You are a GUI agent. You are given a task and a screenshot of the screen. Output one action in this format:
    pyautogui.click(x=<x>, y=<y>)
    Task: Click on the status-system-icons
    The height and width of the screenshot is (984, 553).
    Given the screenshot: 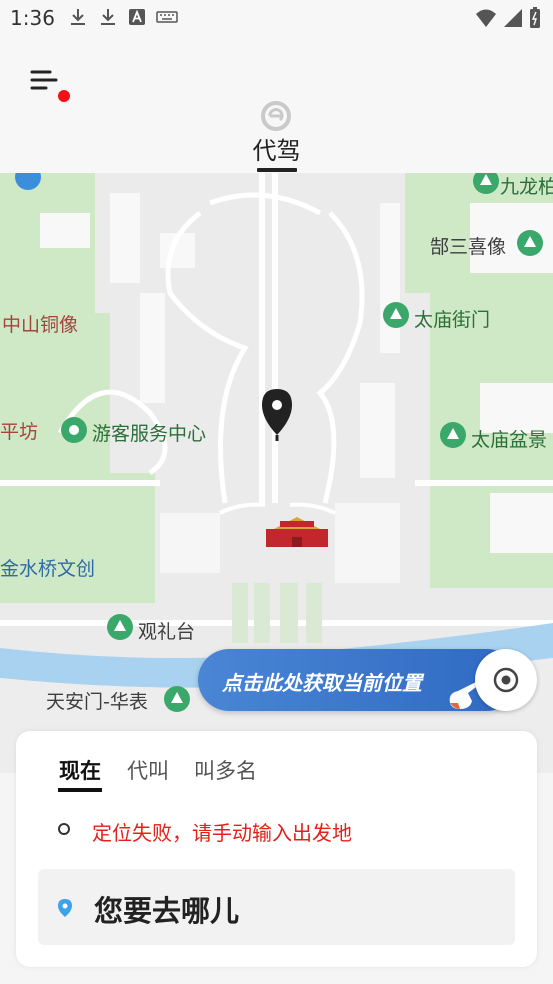 What is the action you would take?
    pyautogui.click(x=508, y=18)
    